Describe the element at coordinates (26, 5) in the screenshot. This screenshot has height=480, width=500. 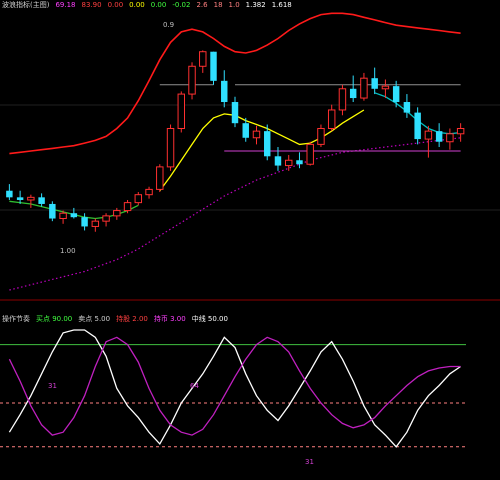
I see `main-indicator-title: 波浪指标(主图)` at that location.